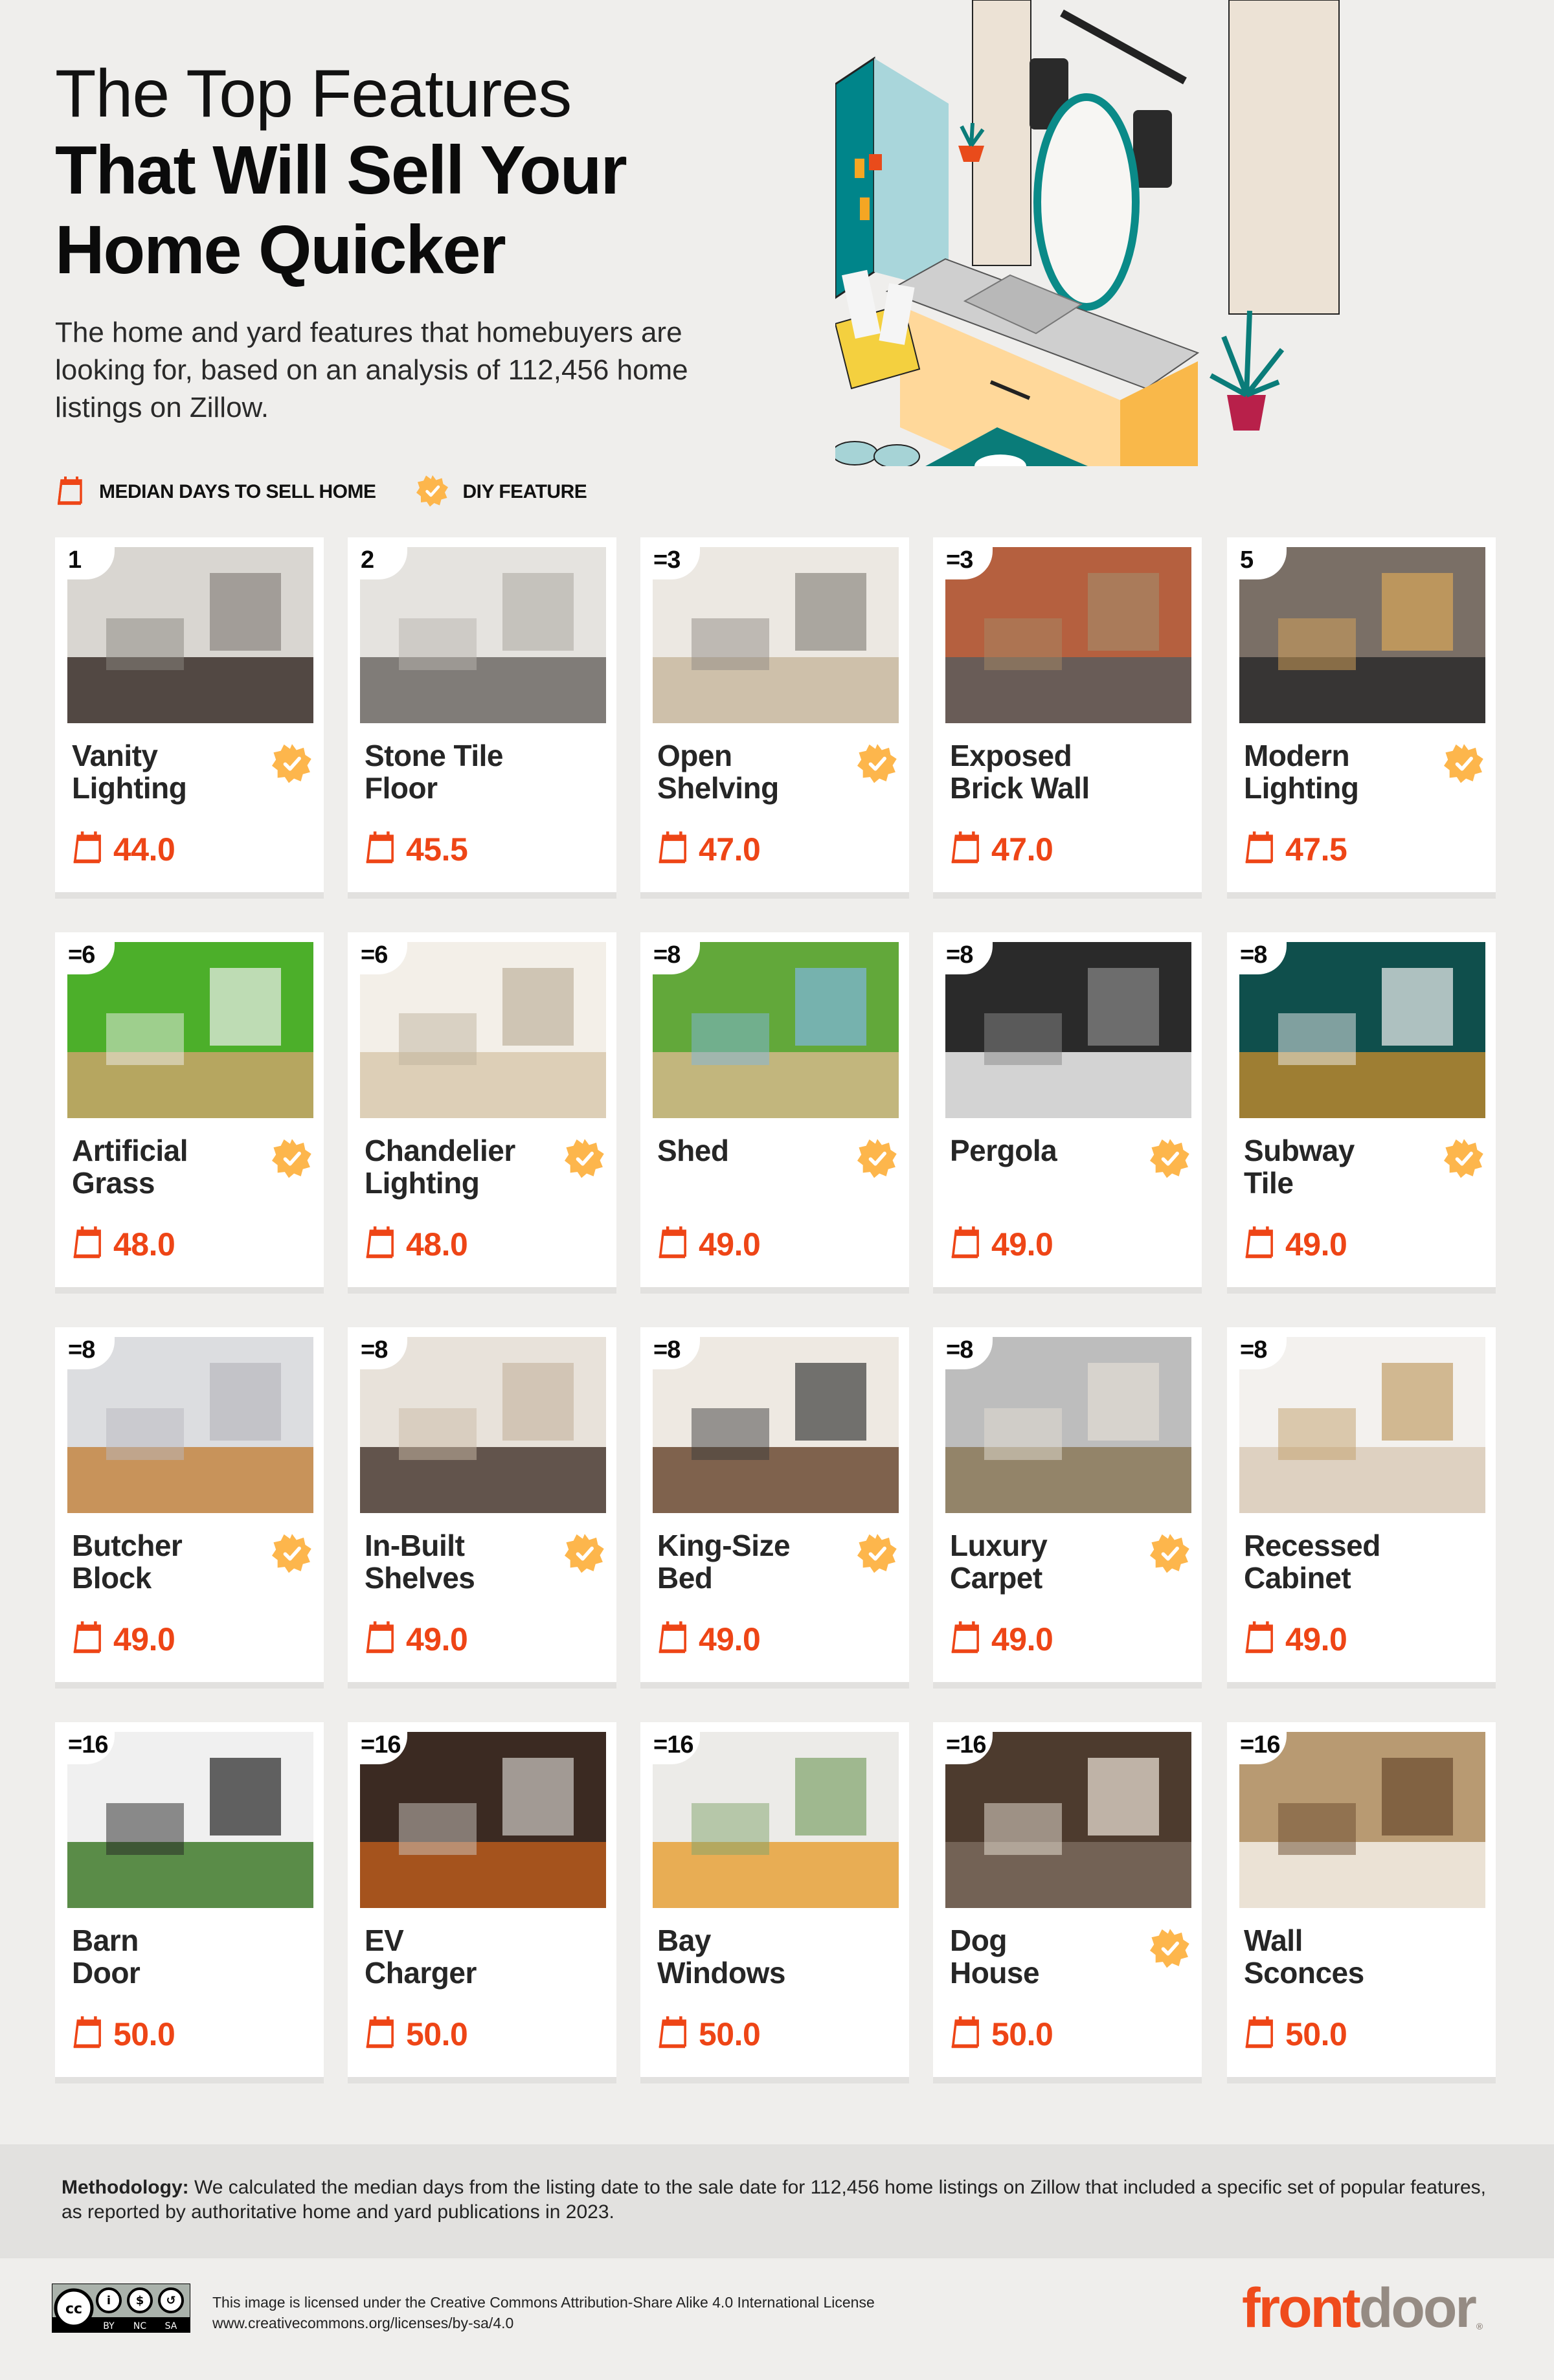 Image resolution: width=1554 pixels, height=2380 pixels. Describe the element at coordinates (1297, 755) in the screenshot. I see `feature-name-line-1: Modern` at that location.